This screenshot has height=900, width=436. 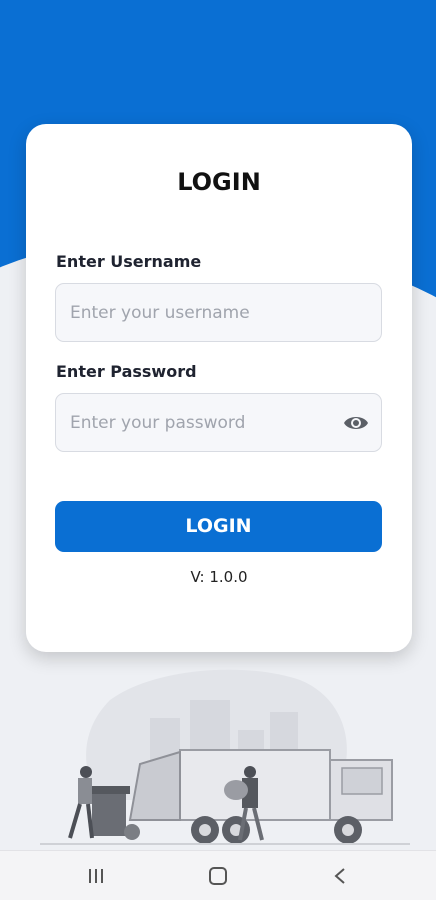 I want to click on username-input, so click(x=218, y=312).